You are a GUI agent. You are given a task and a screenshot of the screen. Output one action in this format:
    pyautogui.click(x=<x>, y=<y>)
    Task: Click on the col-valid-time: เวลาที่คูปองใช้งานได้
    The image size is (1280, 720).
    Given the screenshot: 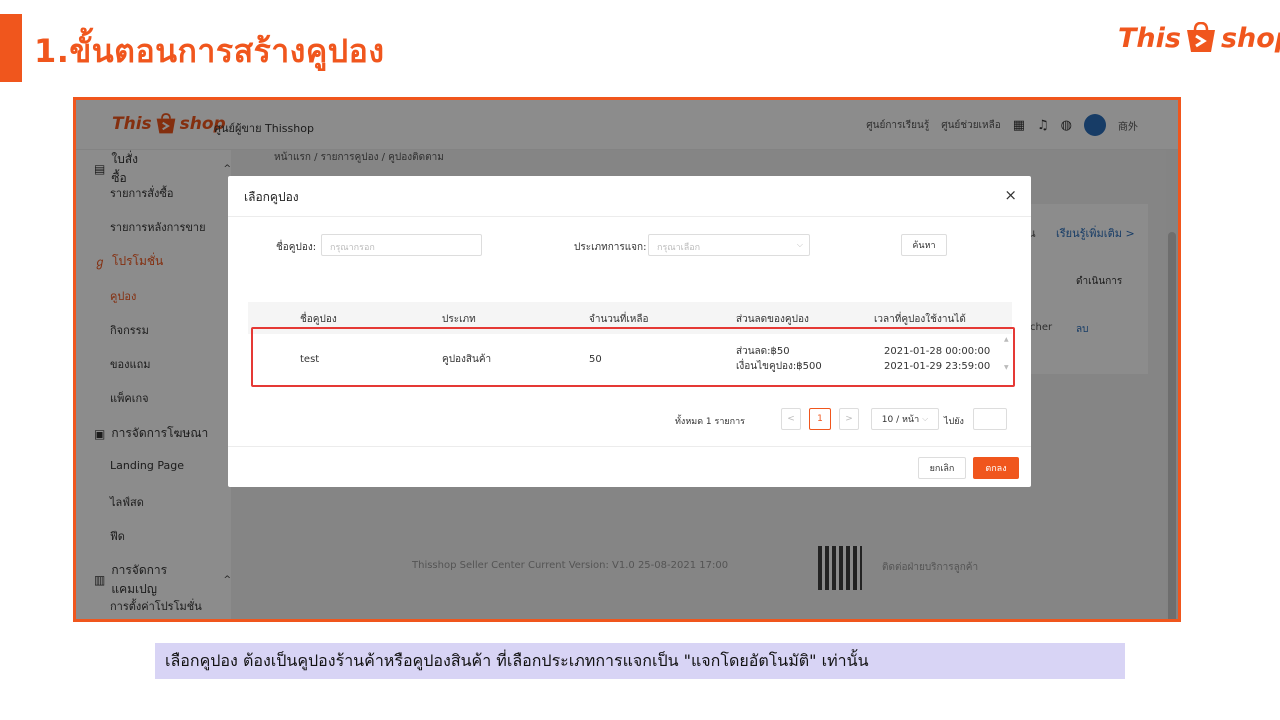 What is the action you would take?
    pyautogui.click(x=920, y=319)
    